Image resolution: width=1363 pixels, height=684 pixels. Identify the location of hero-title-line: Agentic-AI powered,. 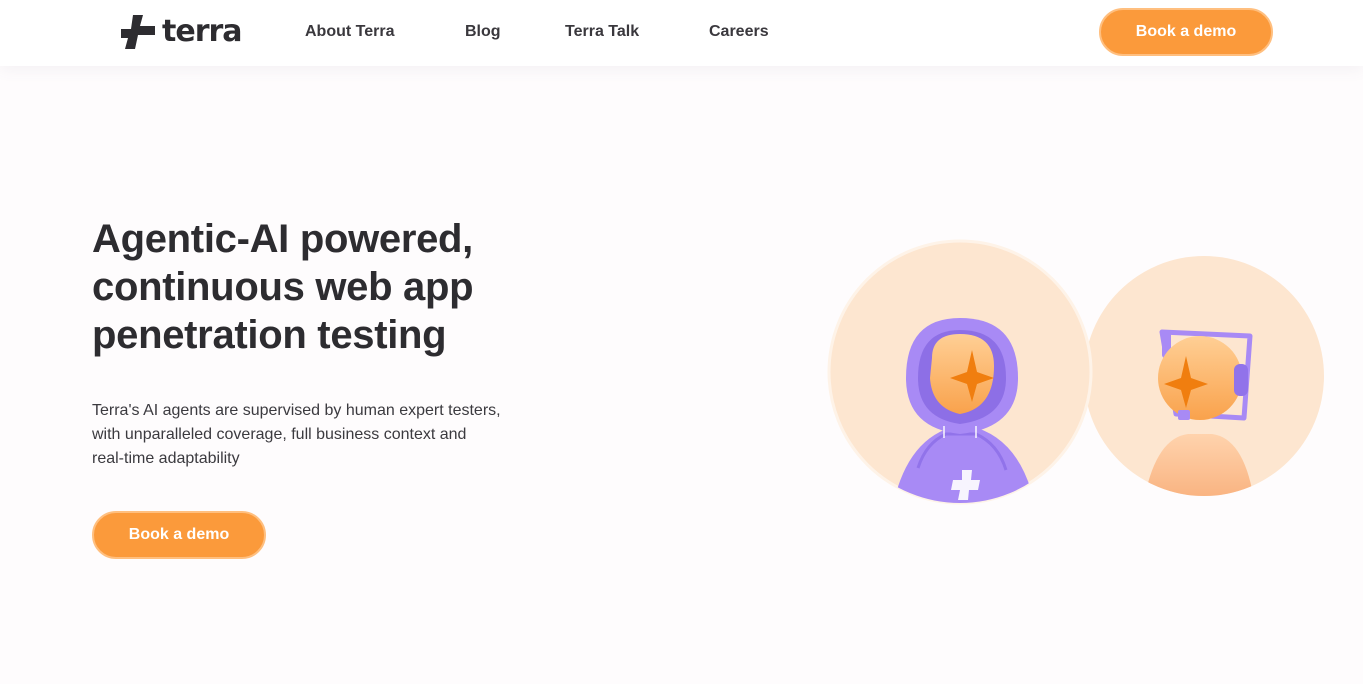
(282, 239).